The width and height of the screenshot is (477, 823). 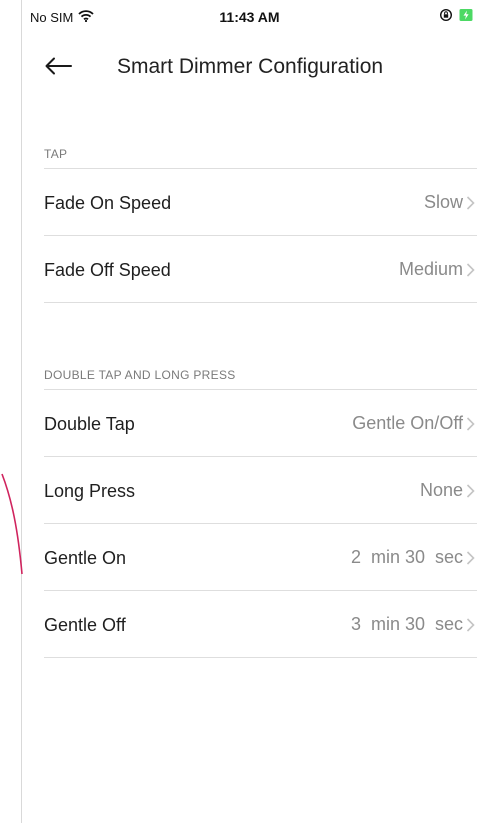 What do you see at coordinates (456, 16) in the screenshot?
I see `status-right` at bounding box center [456, 16].